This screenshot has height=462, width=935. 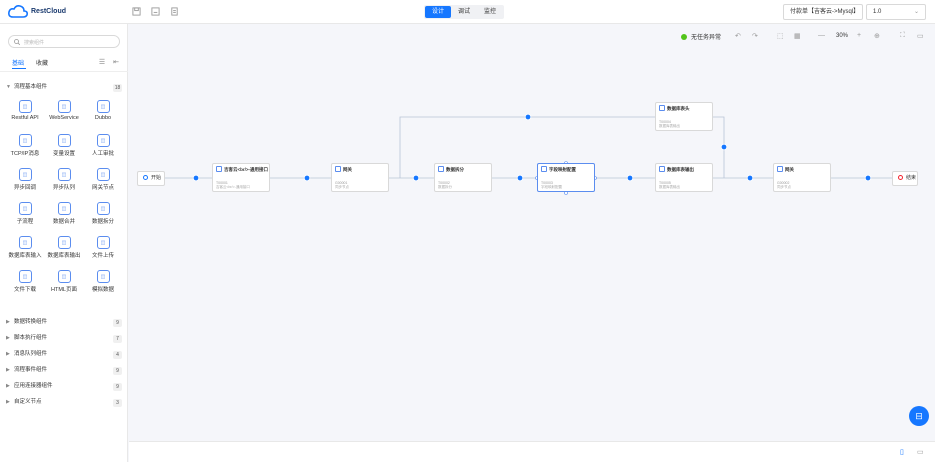 What do you see at coordinates (859, 35) in the screenshot?
I see `zoom-in-icon: +` at bounding box center [859, 35].